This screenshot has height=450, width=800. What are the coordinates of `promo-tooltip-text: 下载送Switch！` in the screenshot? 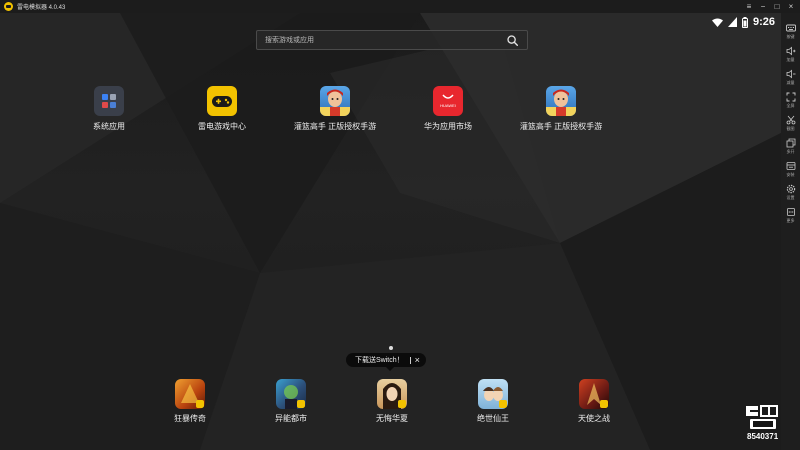 It's located at (379, 360).